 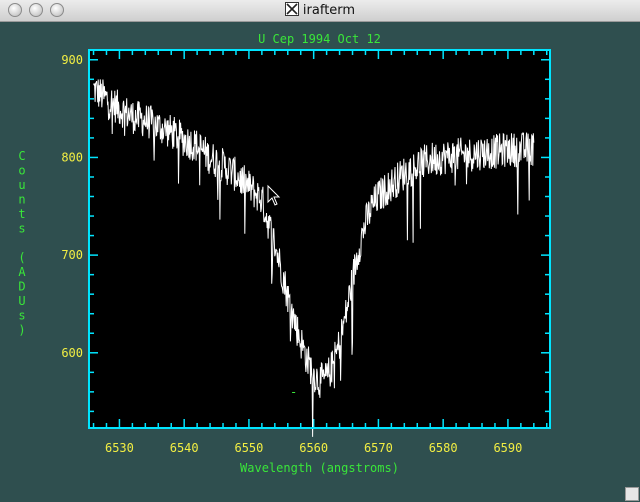 I want to click on x-axis-label: Wavelength (angstroms), so click(x=319, y=468).